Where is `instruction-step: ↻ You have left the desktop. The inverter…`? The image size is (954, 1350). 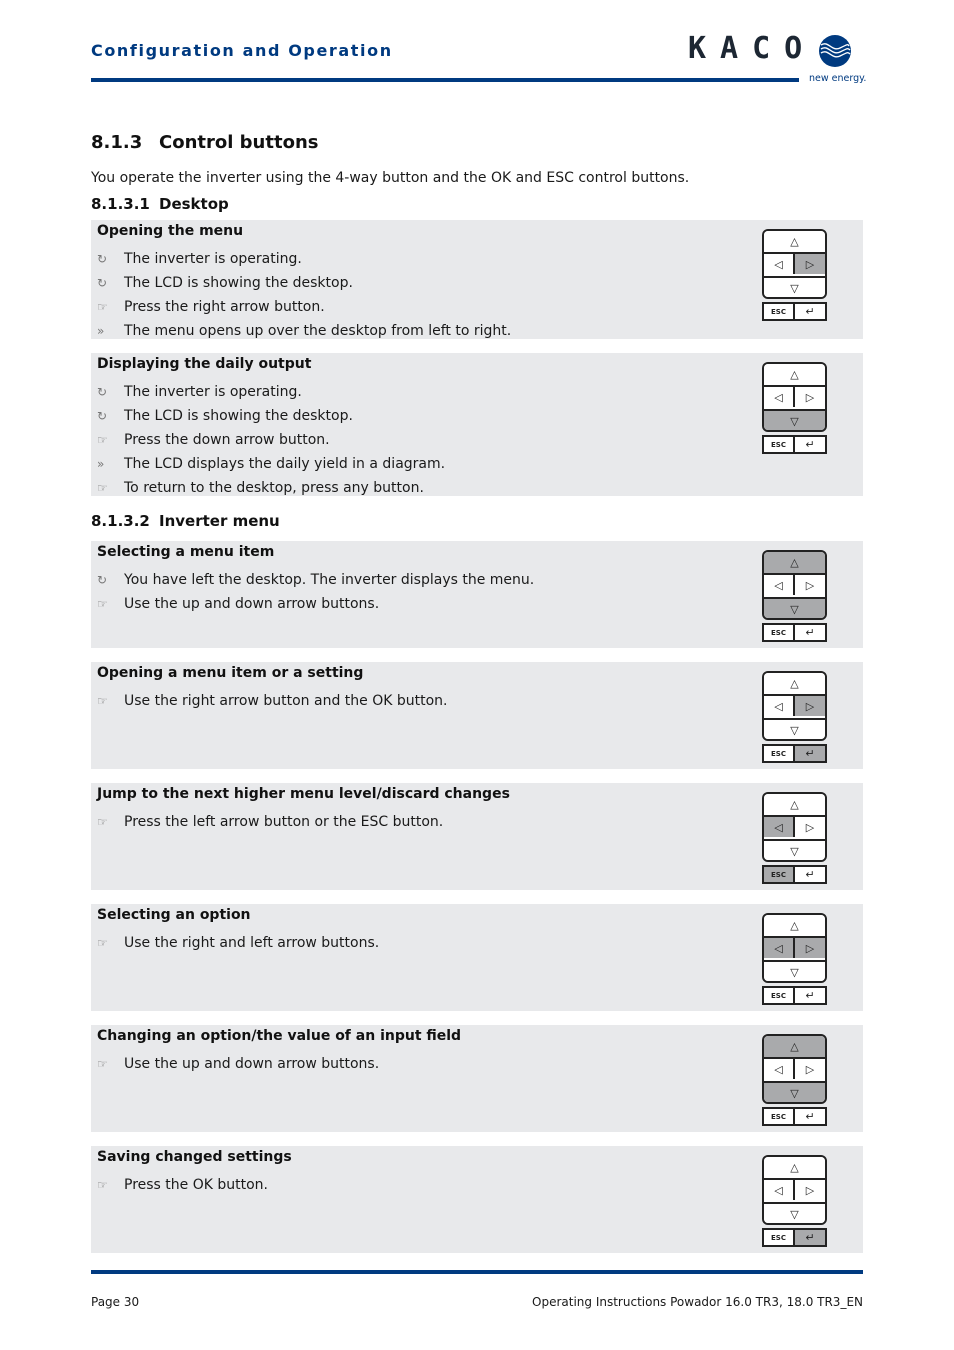 instruction-step: ↻ You have left the desktop. The inverter… is located at coordinates (315, 580).